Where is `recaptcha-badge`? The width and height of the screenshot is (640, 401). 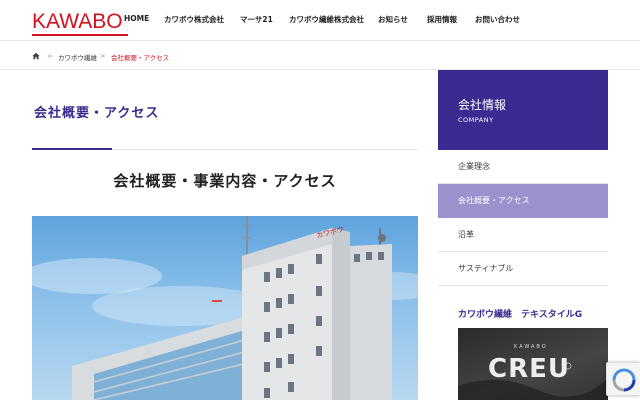
recaptcha-badge is located at coordinates (623, 379).